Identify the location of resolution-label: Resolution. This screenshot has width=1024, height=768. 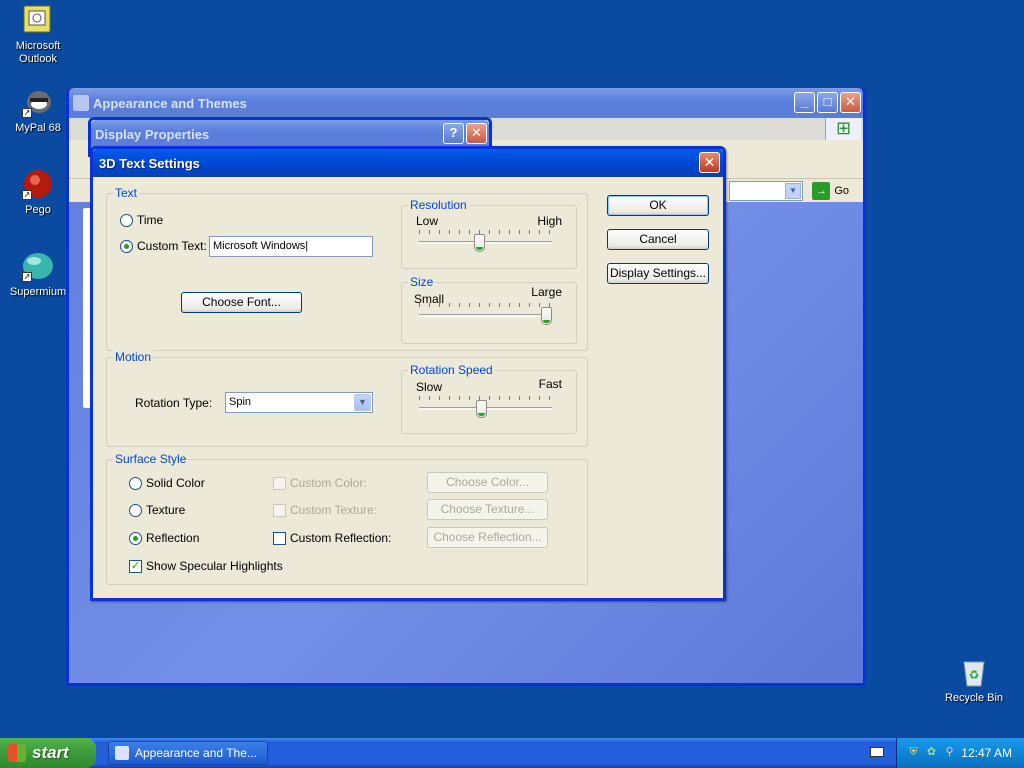
(438, 205).